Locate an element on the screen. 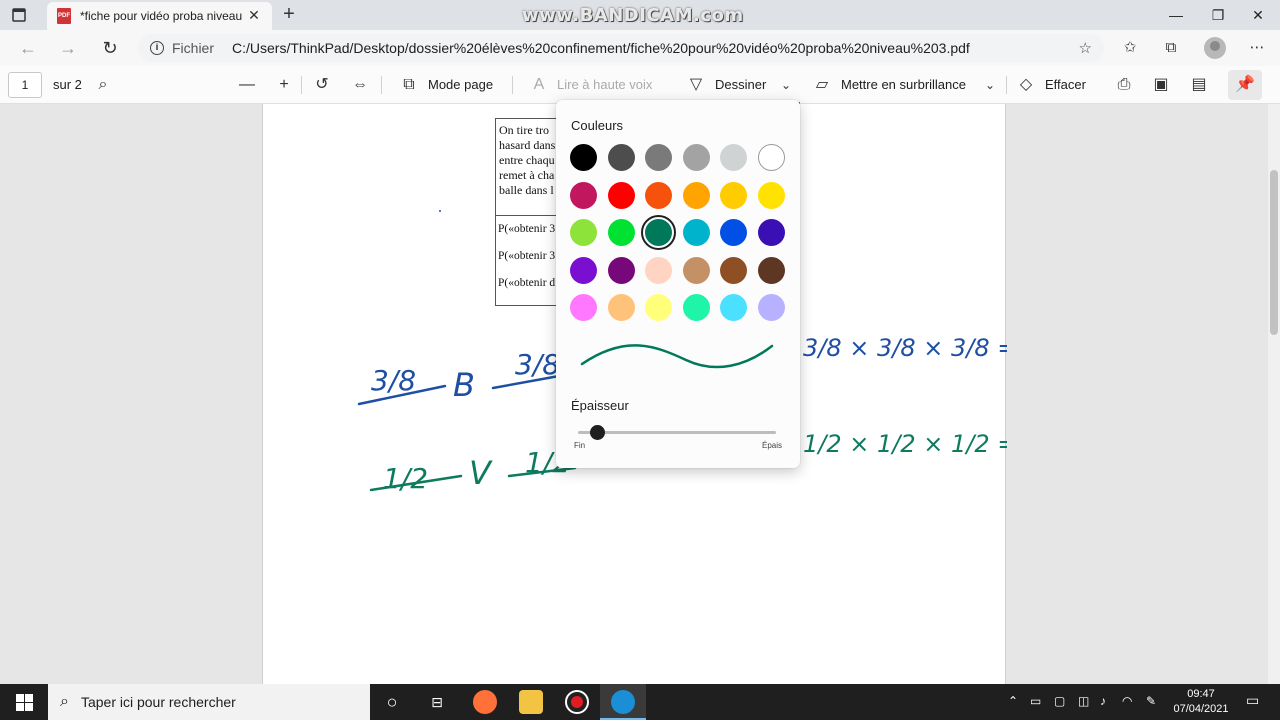 The image size is (1280, 720). back-icon: ← is located at coordinates (28, 48).